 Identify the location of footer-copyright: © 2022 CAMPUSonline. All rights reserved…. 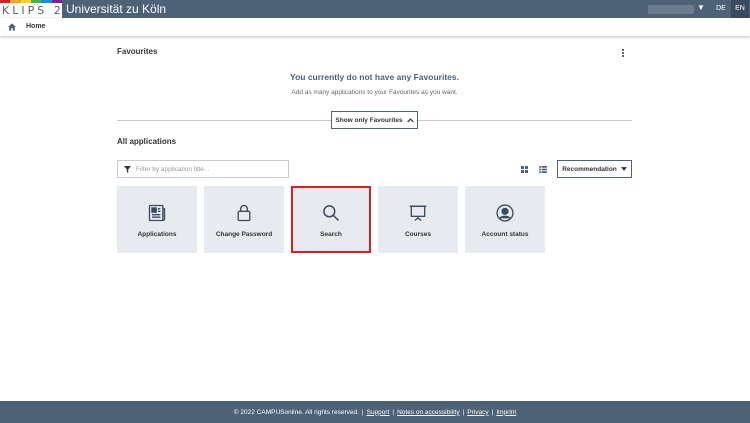
(296, 412).